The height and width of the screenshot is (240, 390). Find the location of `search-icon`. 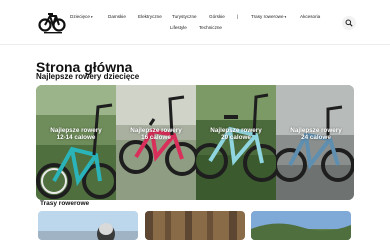

search-icon is located at coordinates (349, 23).